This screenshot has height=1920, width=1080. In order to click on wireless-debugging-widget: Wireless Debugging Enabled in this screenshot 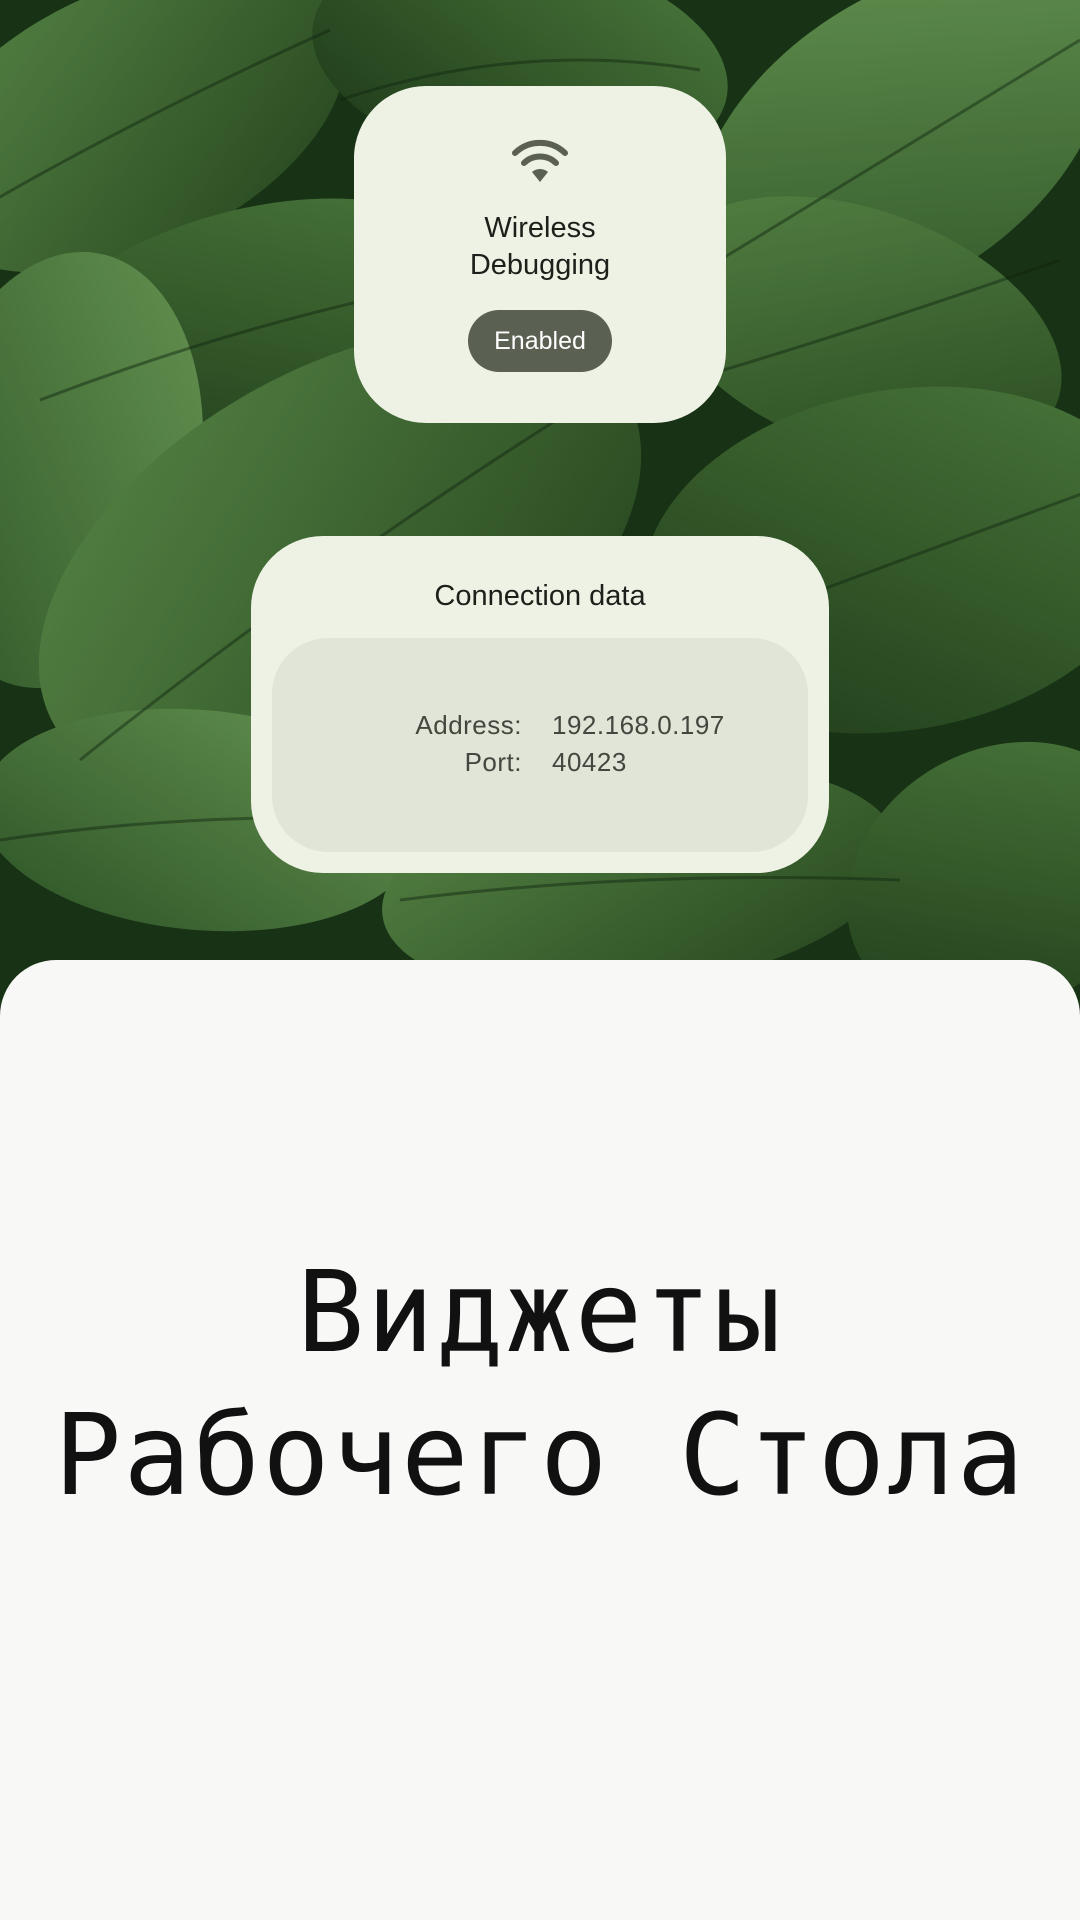, I will do `click(540, 254)`.